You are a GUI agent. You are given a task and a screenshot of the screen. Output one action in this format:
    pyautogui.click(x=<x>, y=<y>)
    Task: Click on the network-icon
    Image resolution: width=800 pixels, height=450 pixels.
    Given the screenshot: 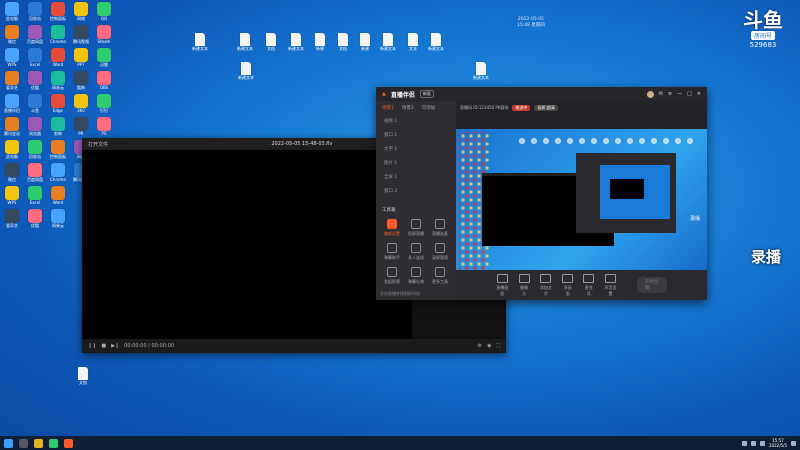 What is the action you would take?
    pyautogui.click(x=745, y=443)
    